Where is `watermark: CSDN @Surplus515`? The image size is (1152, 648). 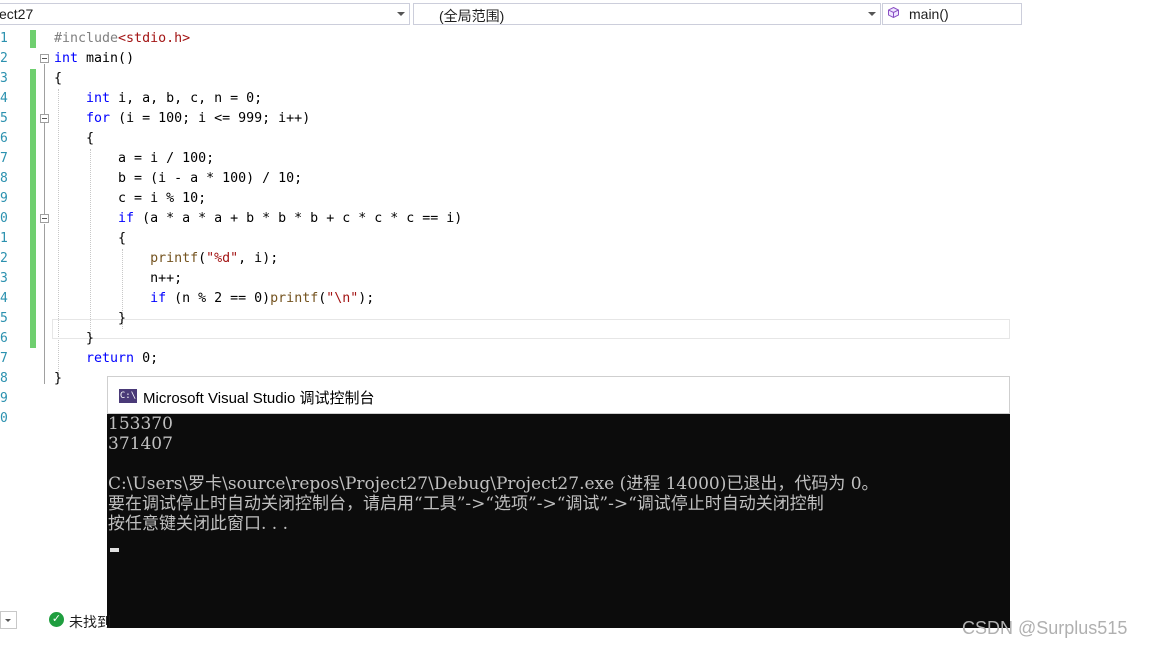
watermark: CSDN @Surplus515 is located at coordinates (1045, 628).